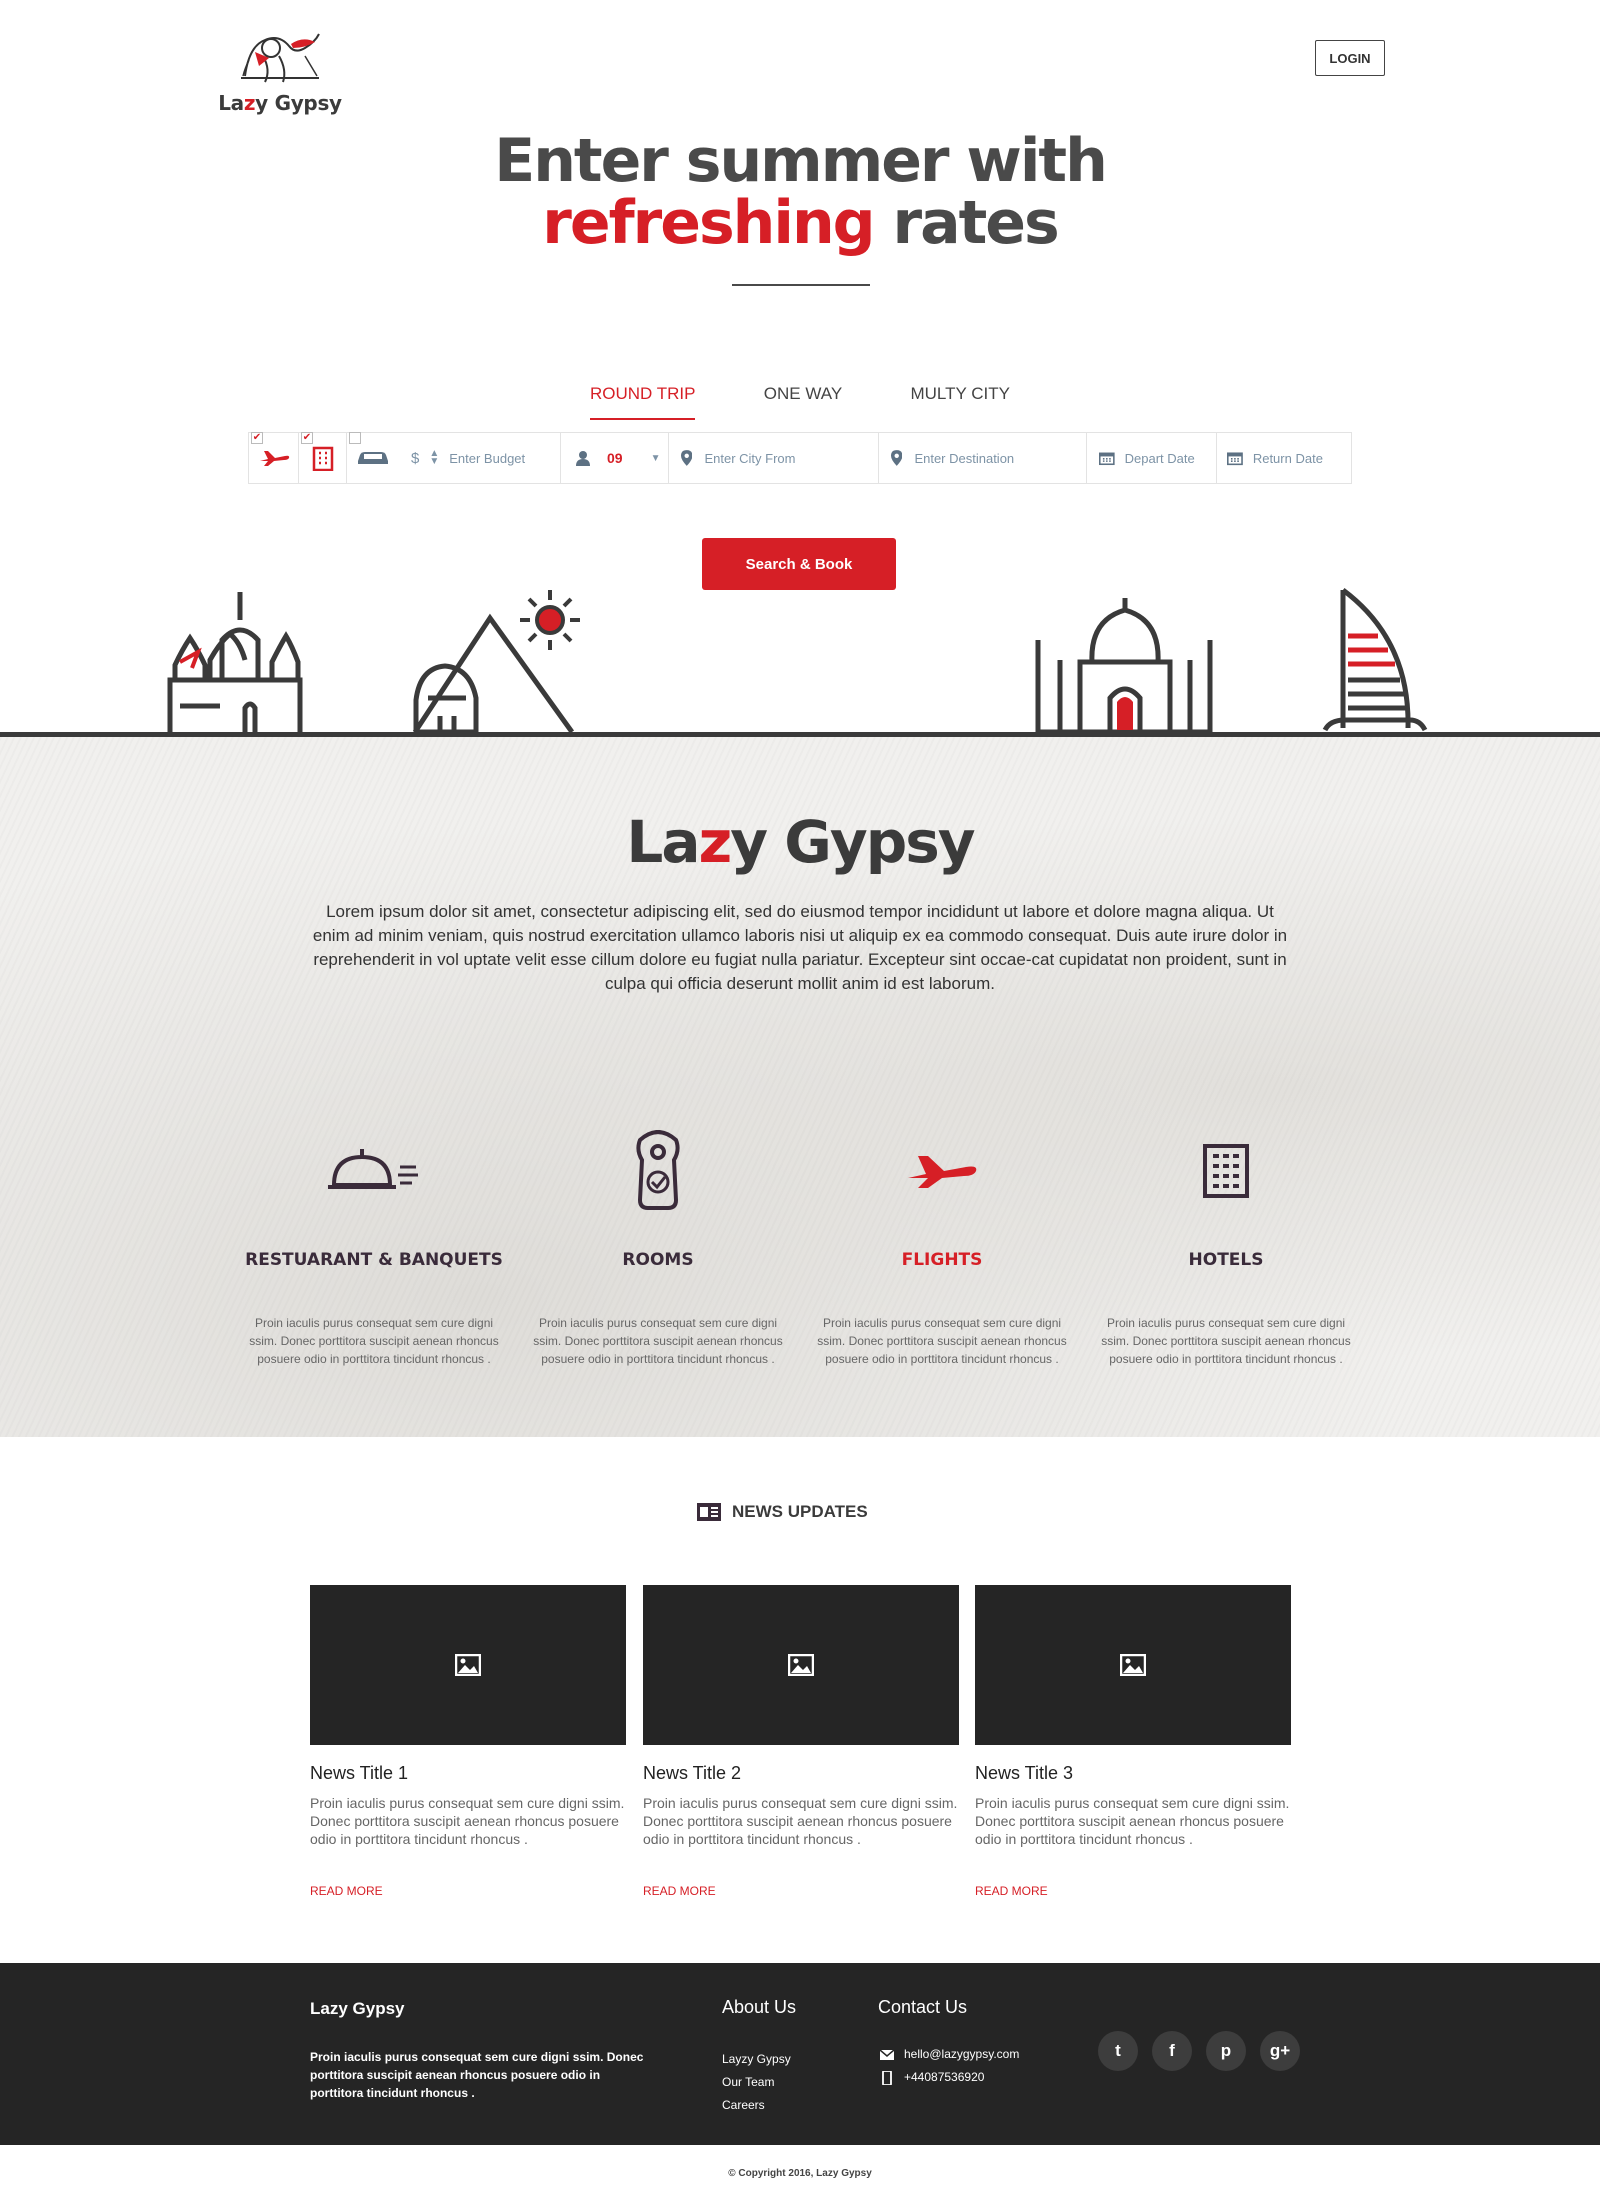 This screenshot has width=1600, height=2200. Describe the element at coordinates (1375, 659) in the screenshot. I see `burj-al-arab-icon` at that location.